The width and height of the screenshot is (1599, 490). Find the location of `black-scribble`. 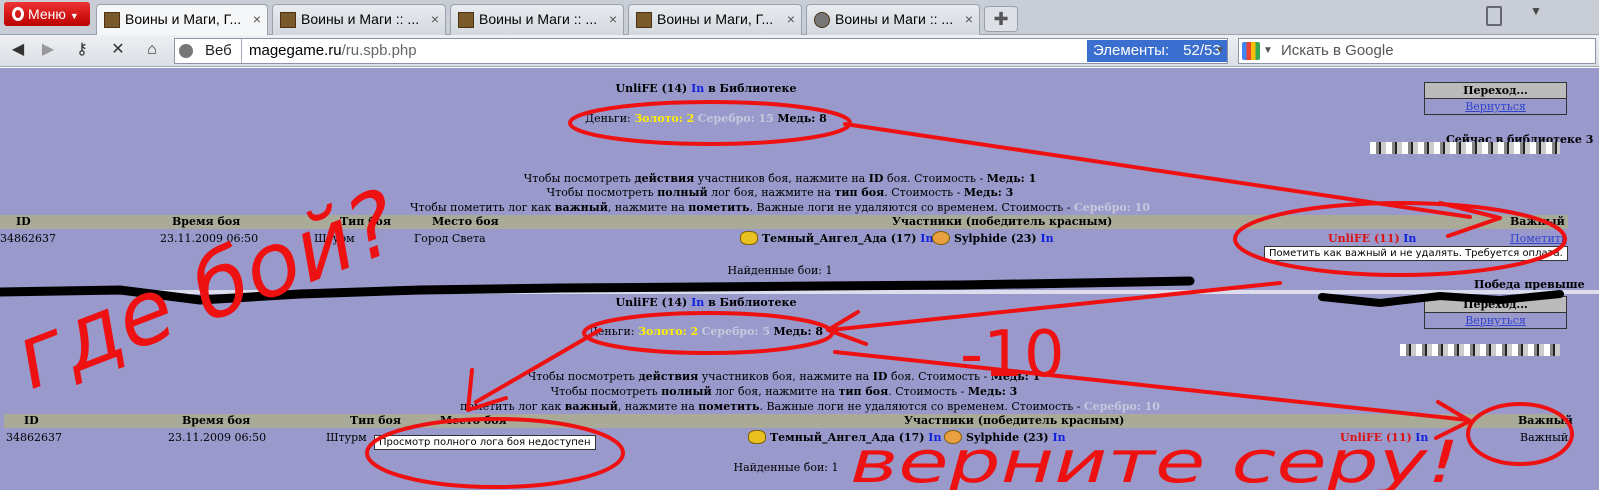

black-scribble is located at coordinates (1441, 298).